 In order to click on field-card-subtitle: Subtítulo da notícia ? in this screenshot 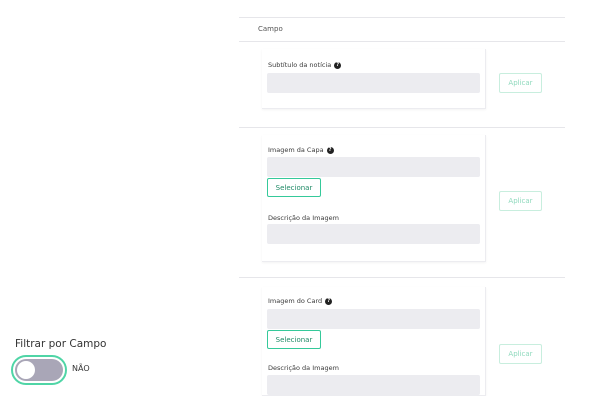, I will do `click(374, 79)`.